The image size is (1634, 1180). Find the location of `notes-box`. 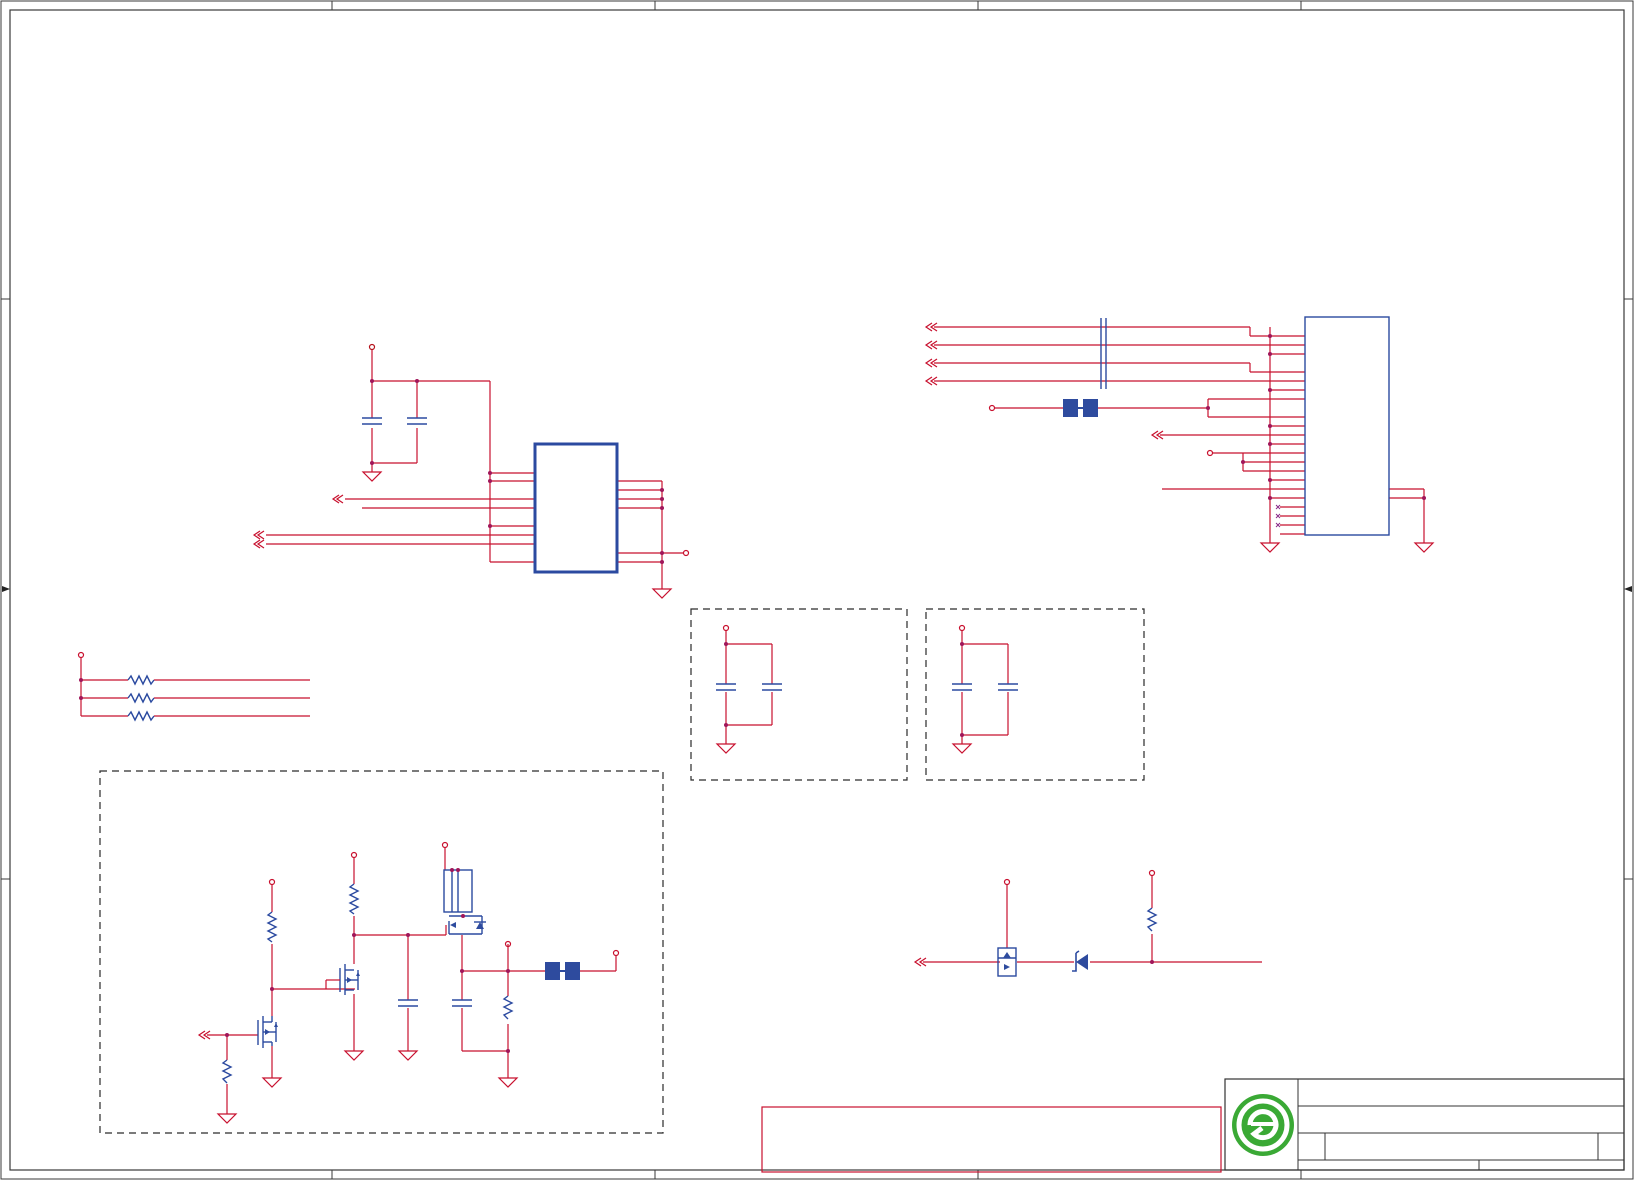

notes-box is located at coordinates (991, 1139).